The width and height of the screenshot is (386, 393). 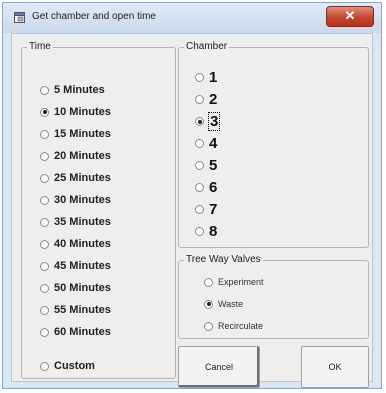 I want to click on time-option-label: 60 Minutes, so click(x=82, y=332).